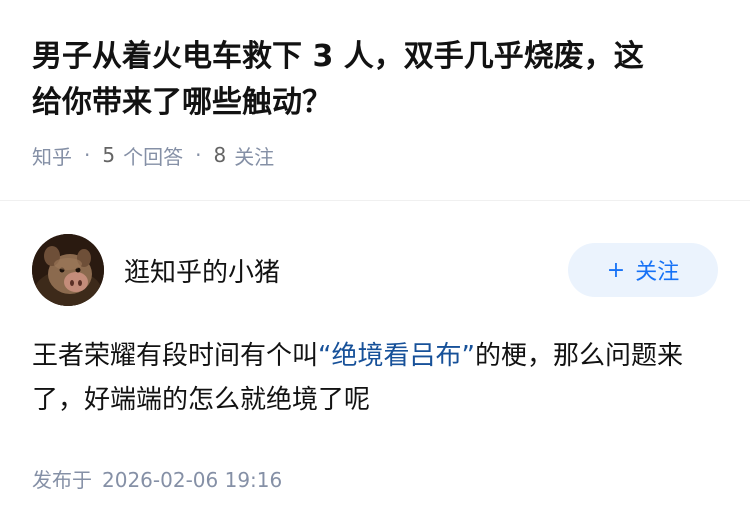  What do you see at coordinates (62, 480) in the screenshot?
I see `publish-label: 发布于` at bounding box center [62, 480].